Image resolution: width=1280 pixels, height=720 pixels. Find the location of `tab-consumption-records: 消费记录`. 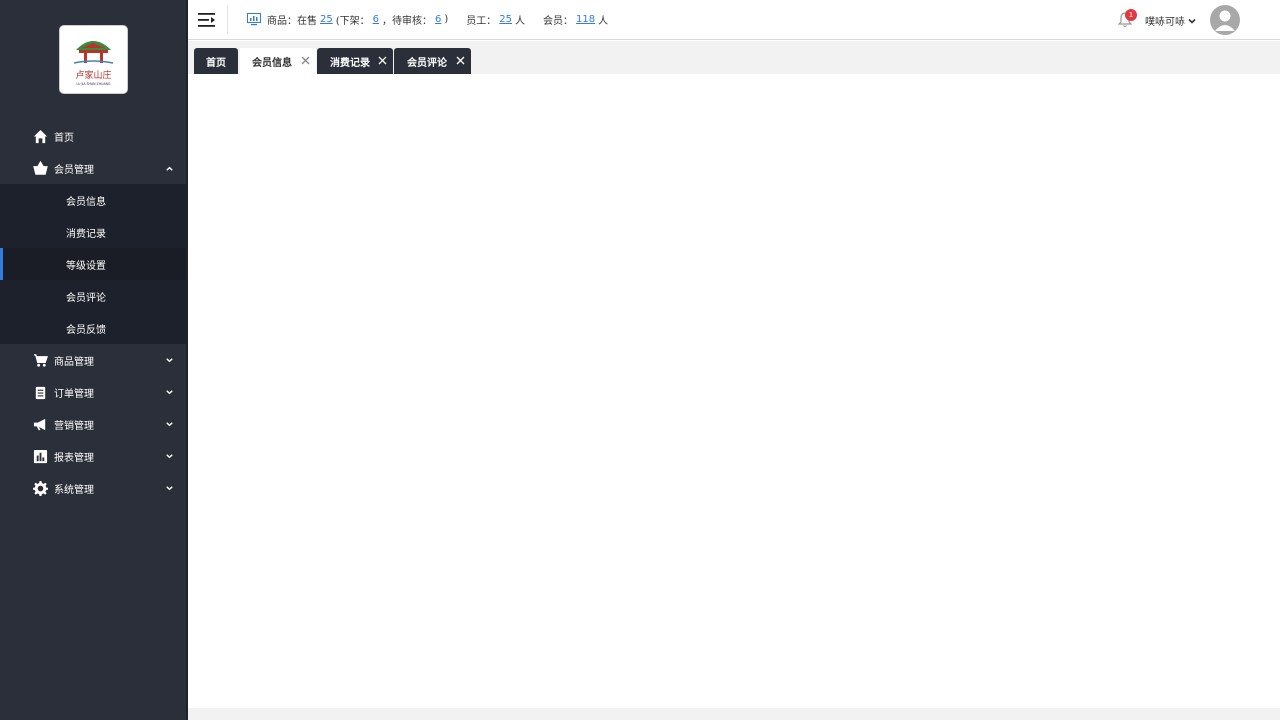

tab-consumption-records: 消费记录 is located at coordinates (355, 61).